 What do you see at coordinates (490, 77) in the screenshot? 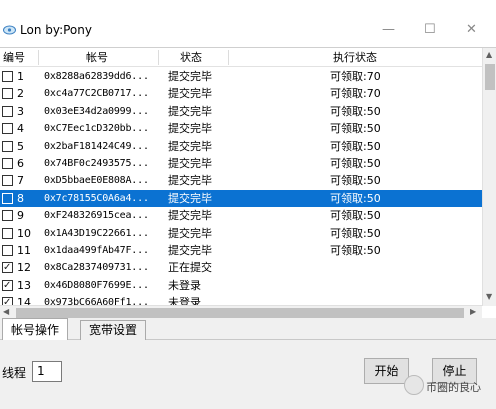
I see `vertical-scroll-thumb` at bounding box center [490, 77].